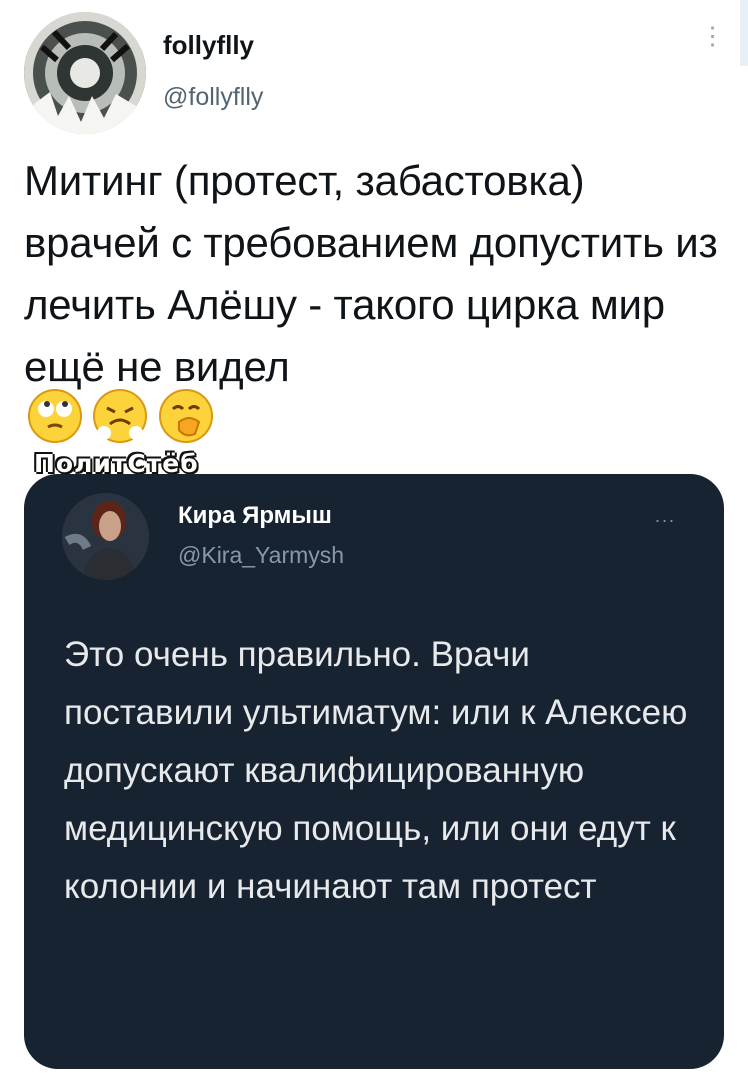 Image resolution: width=748 pixels, height=1080 pixels. I want to click on more-options-icon: ⋮, so click(712, 46).